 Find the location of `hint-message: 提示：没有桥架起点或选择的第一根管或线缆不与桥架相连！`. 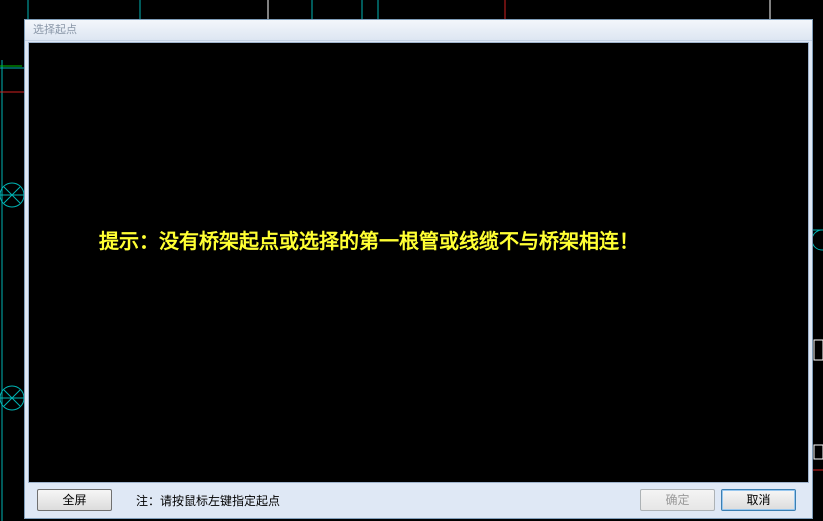

hint-message: 提示：没有桥架起点或选择的第一根管或线缆不与桥架相连！ is located at coordinates (369, 241).